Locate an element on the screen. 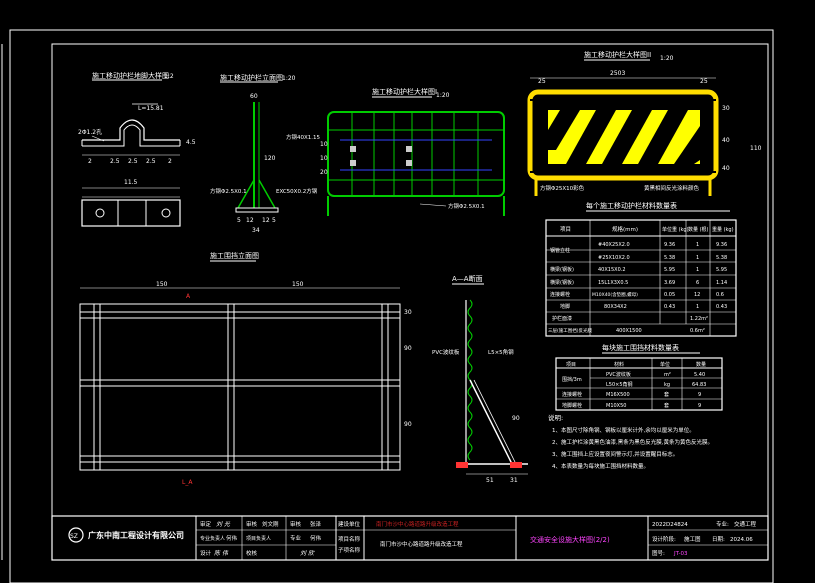  table2-title: 每块施工围挡材料数量表 is located at coordinates (640, 347).